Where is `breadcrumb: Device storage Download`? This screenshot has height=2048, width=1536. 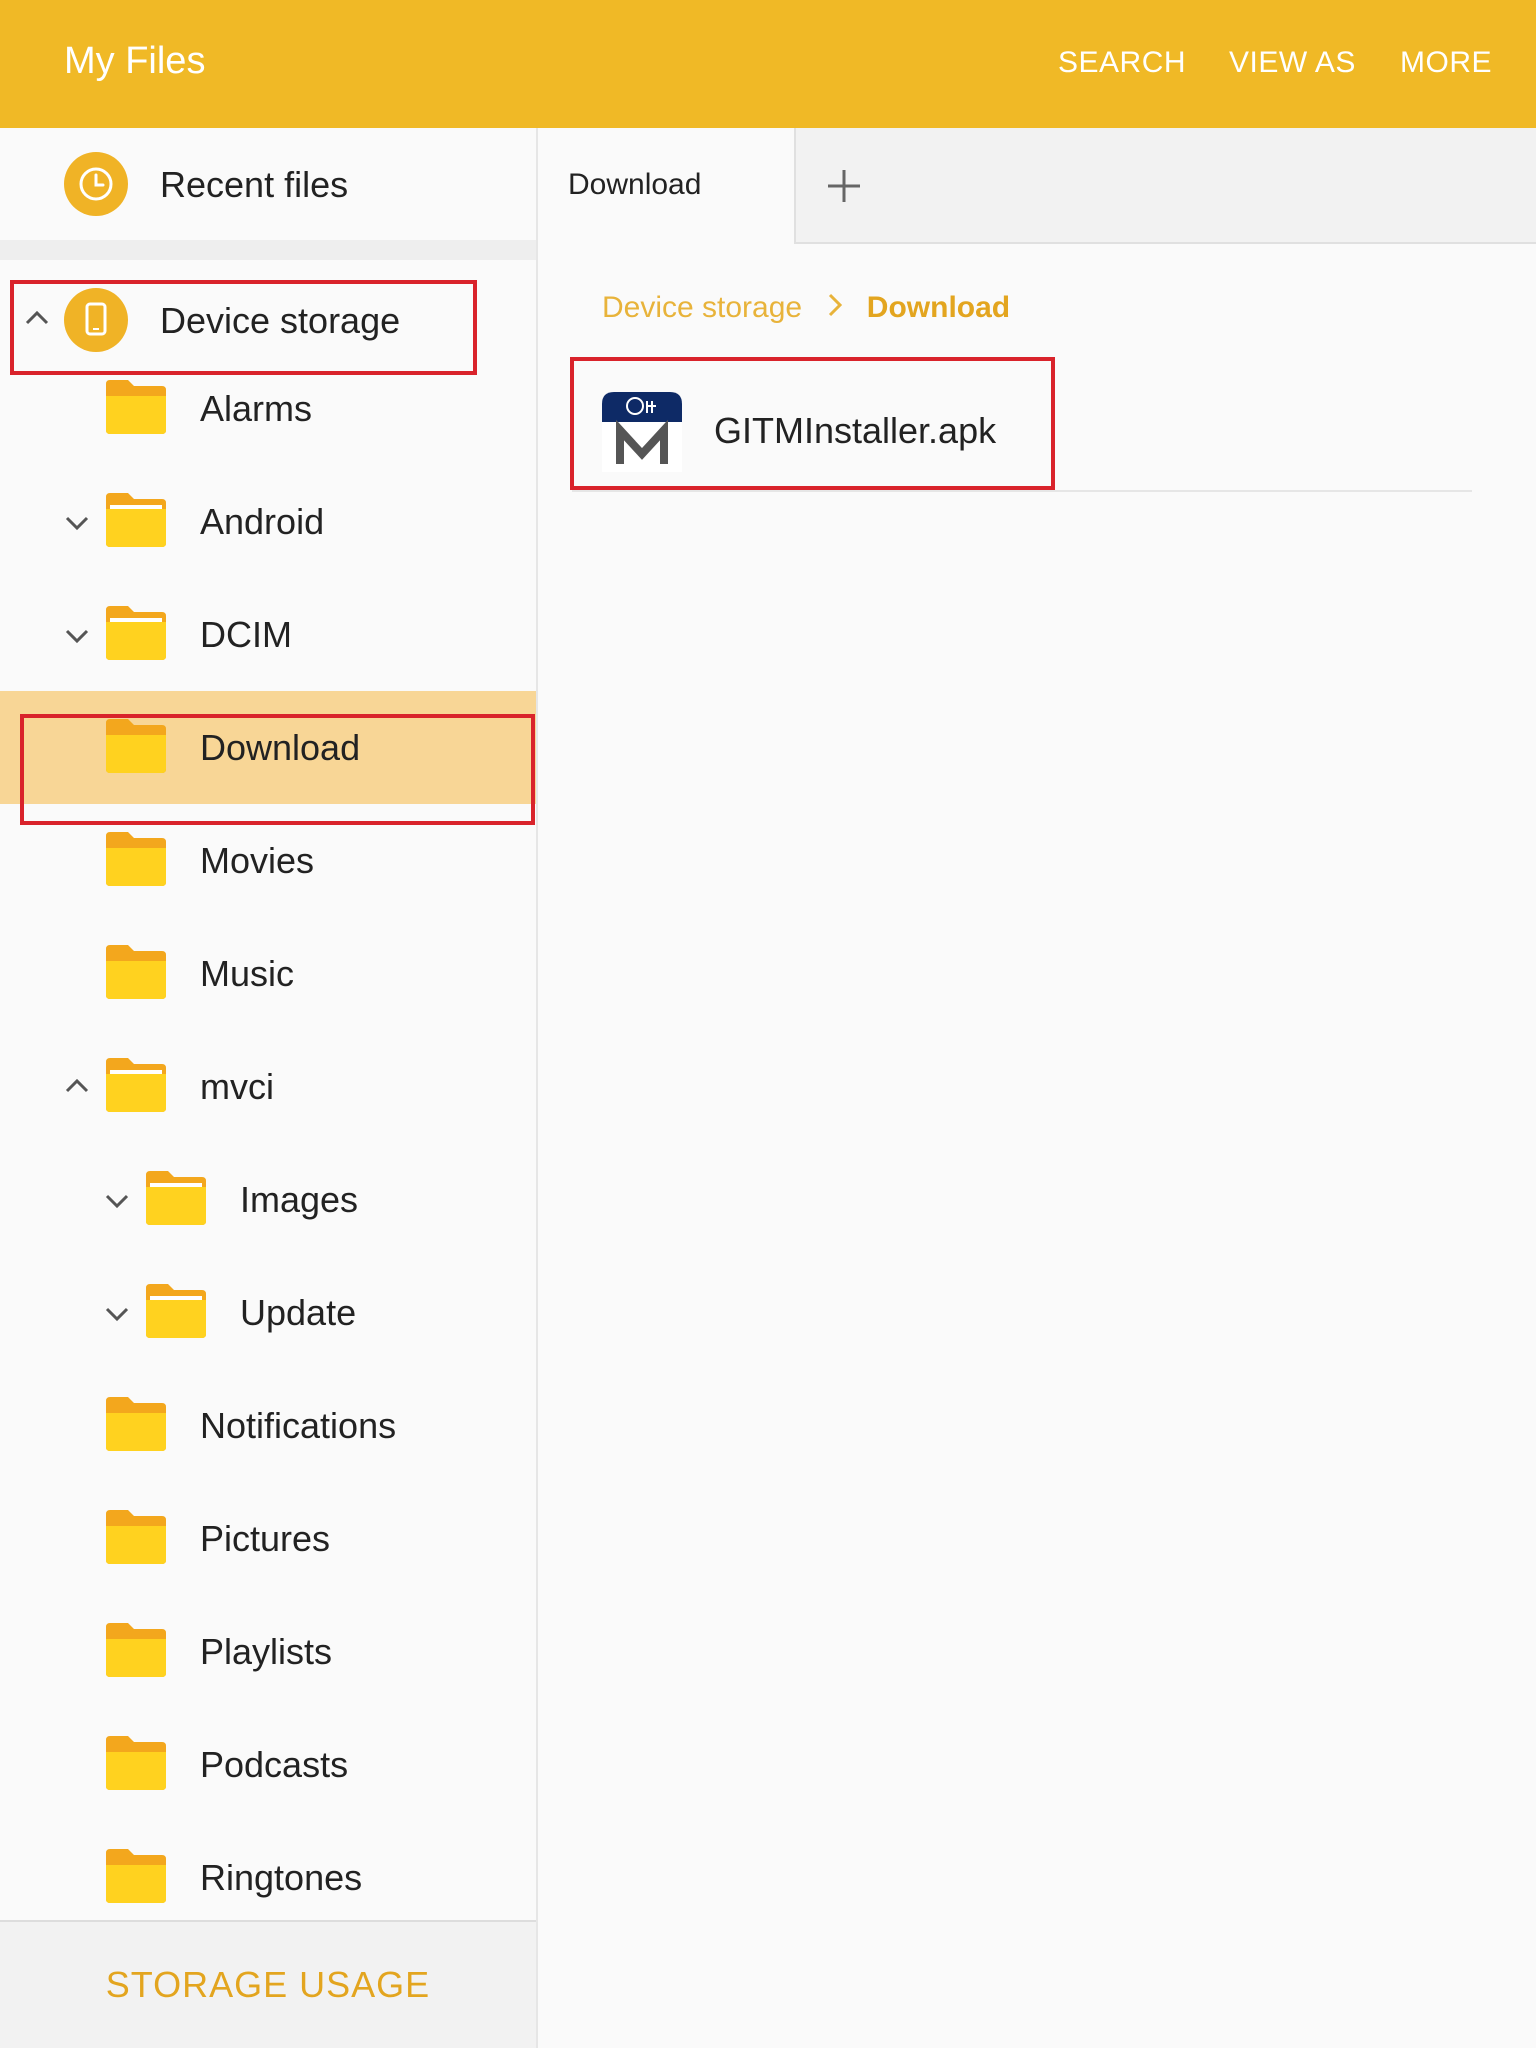
breadcrumb: Device storage Download is located at coordinates (806, 307).